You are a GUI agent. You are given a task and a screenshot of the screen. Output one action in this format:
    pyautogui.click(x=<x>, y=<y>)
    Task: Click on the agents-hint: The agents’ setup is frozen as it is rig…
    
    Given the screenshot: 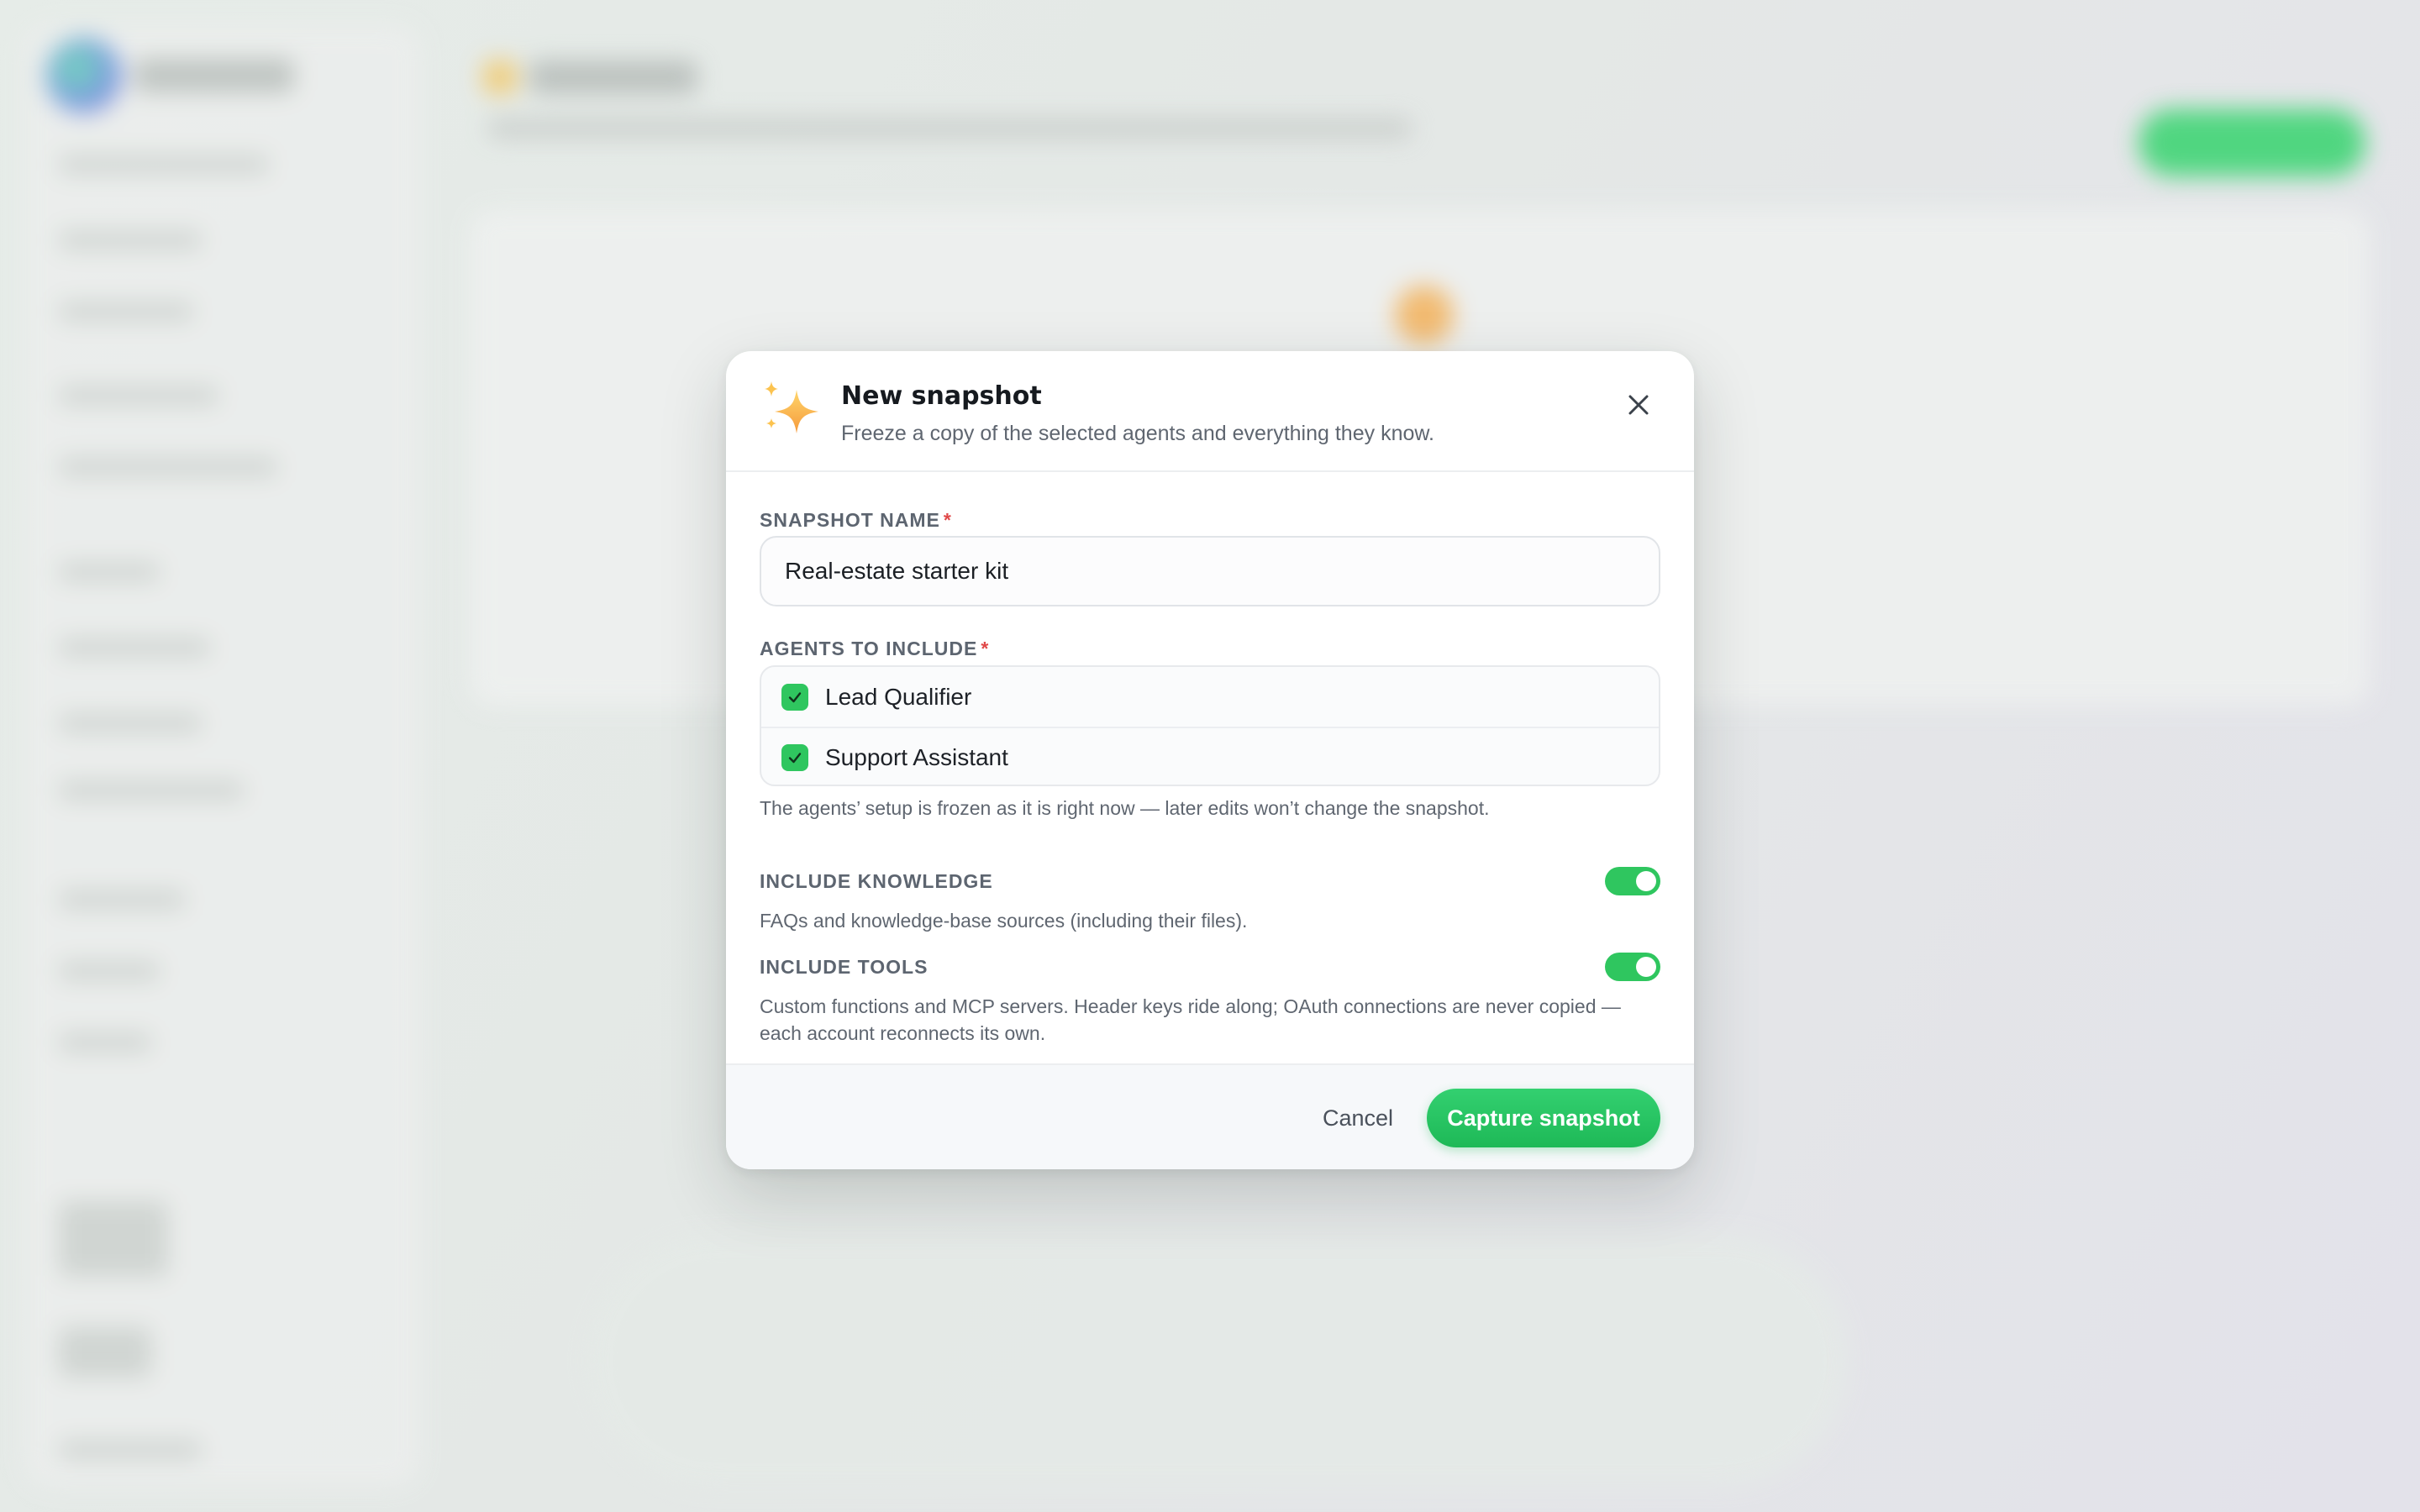 What is the action you would take?
    pyautogui.click(x=1125, y=808)
    